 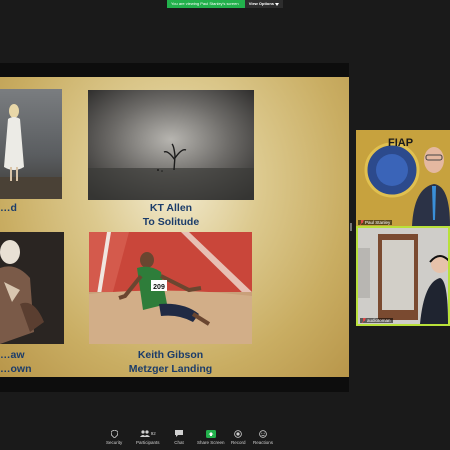 What do you see at coordinates (12, 355) in the screenshot?
I see `caption-3-photographer: …aw` at bounding box center [12, 355].